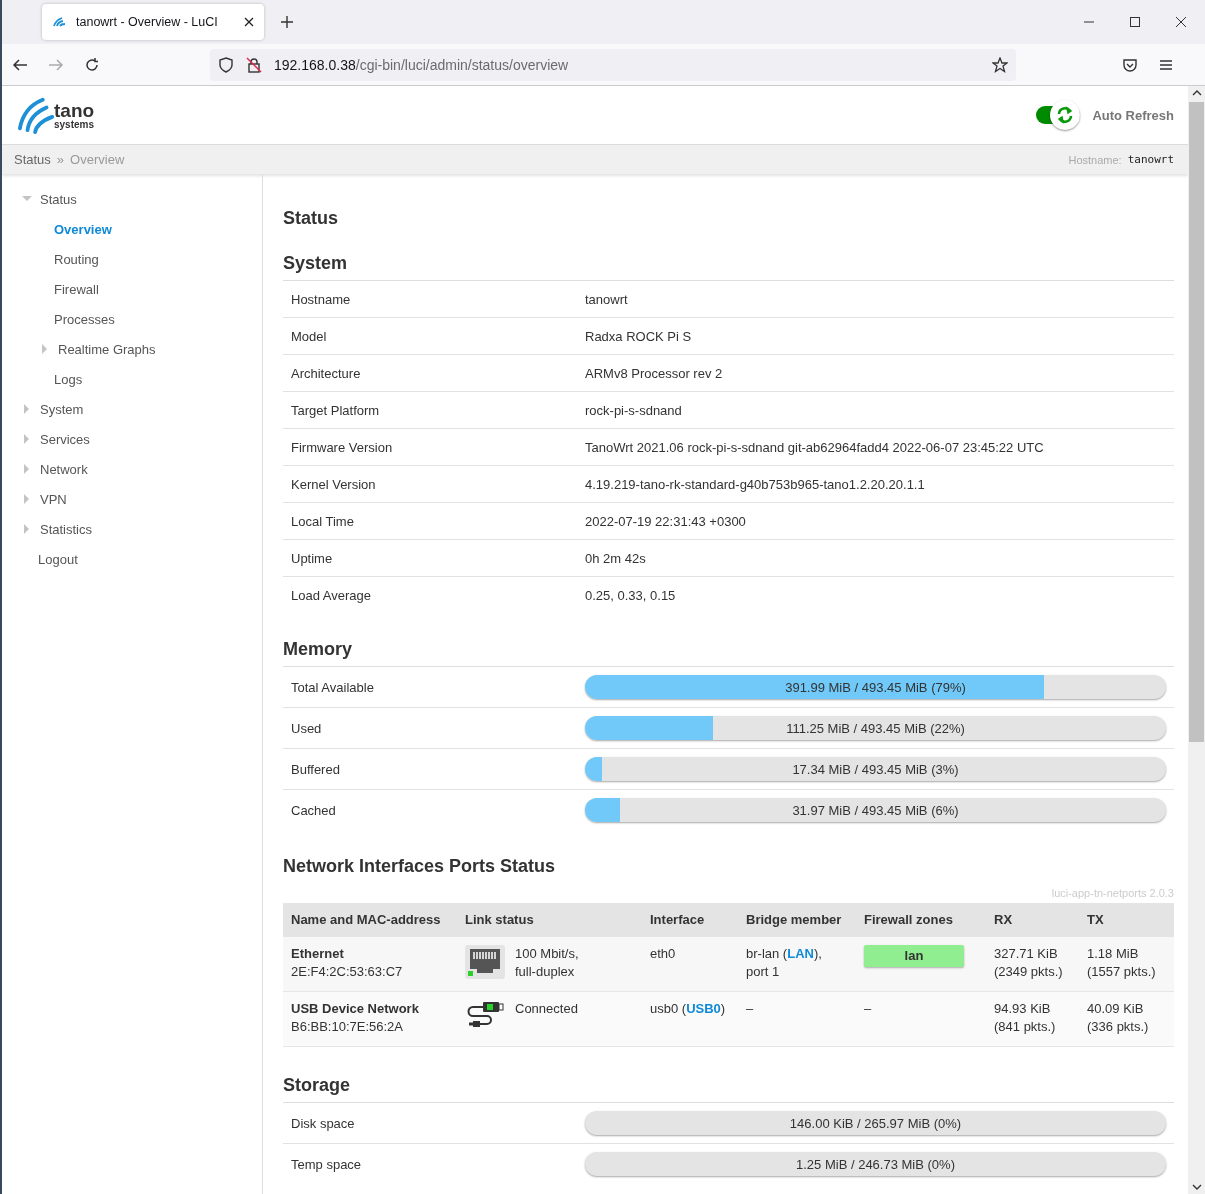  What do you see at coordinates (1118, 1027) in the screenshot?
I see `tx-value: (336 pkts.)` at bounding box center [1118, 1027].